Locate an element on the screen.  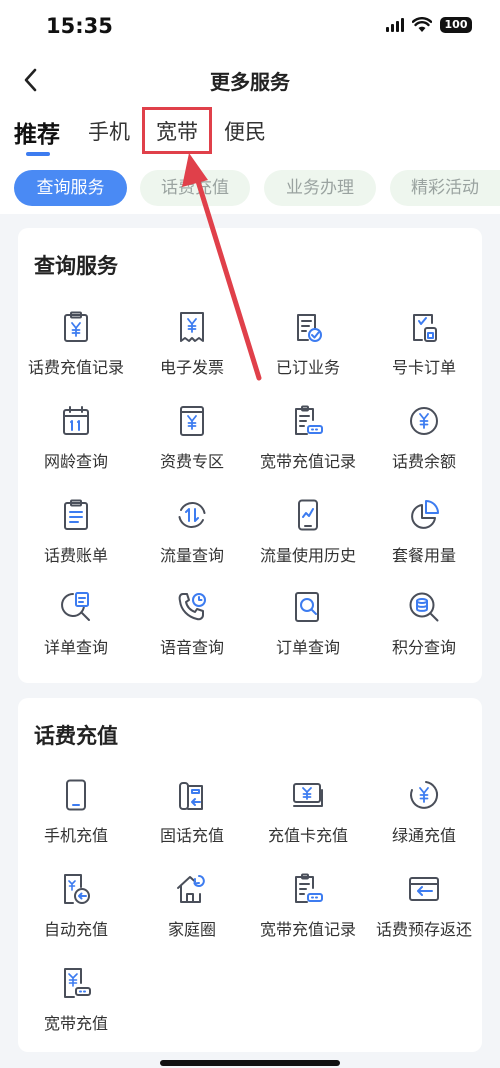
grid-item-subscribed: 已订业务 is located at coordinates (308, 356).